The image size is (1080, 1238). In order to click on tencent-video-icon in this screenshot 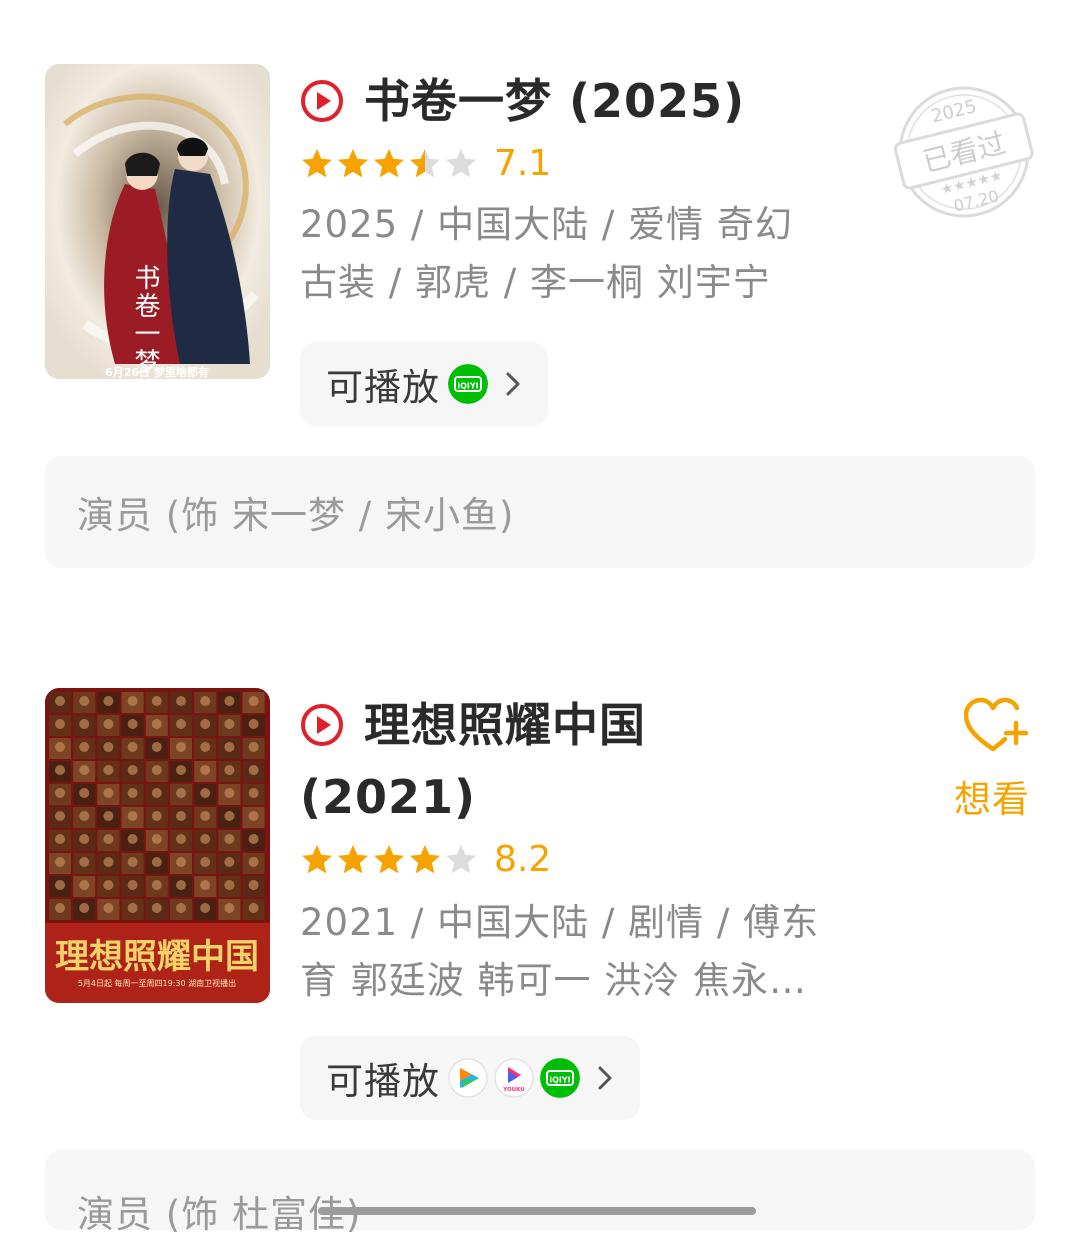, I will do `click(468, 1078)`.